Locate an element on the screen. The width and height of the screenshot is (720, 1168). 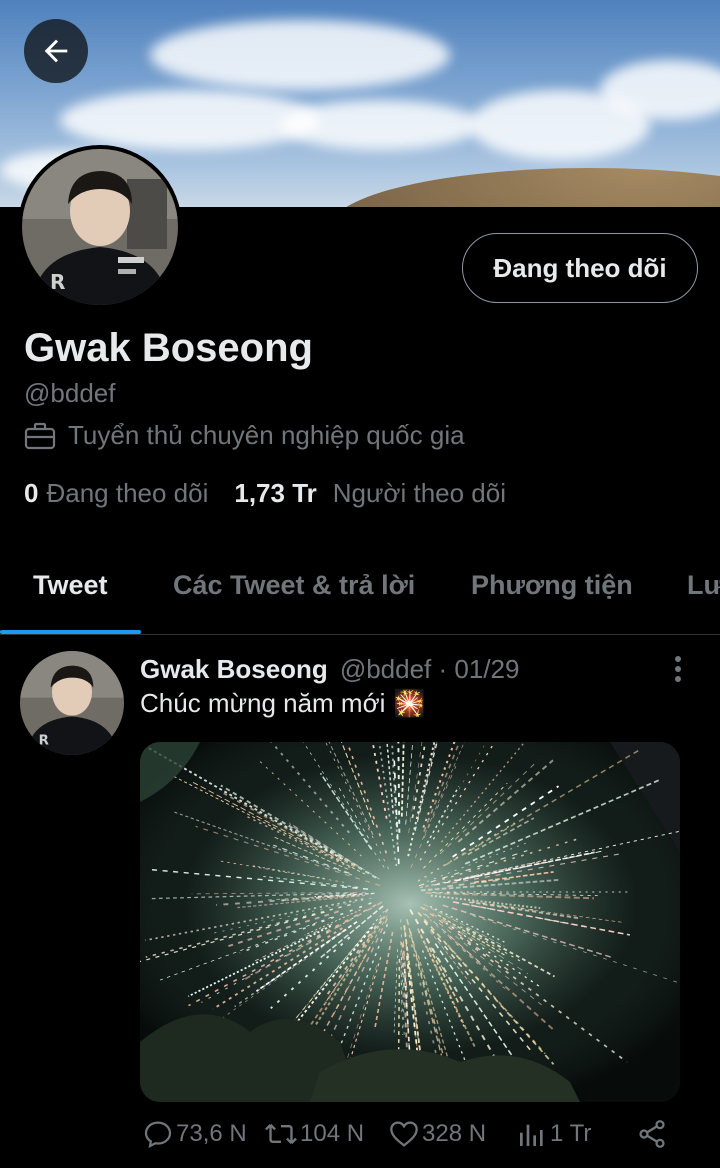
views-button: 1 Tr is located at coordinates (553, 1134).